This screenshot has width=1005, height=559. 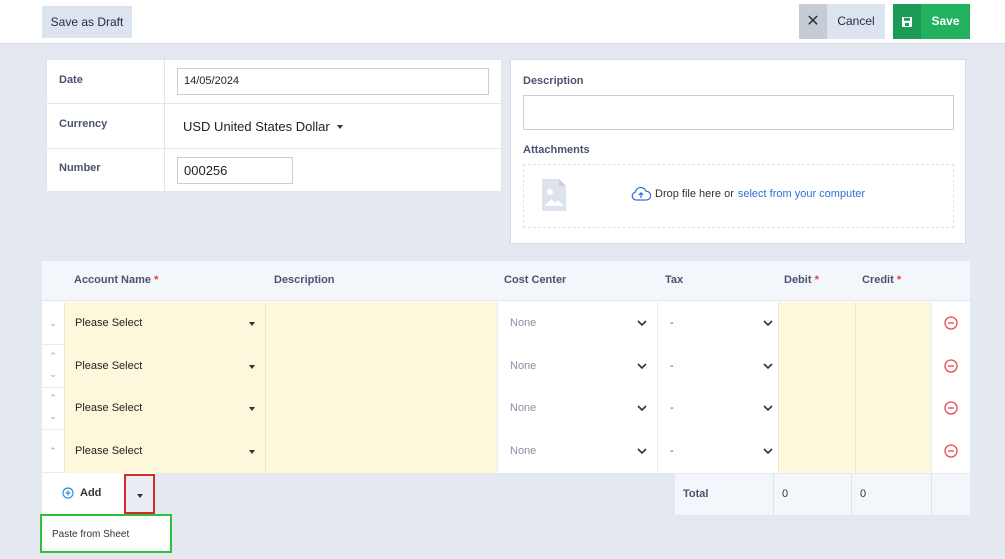 What do you see at coordinates (71, 80) in the screenshot?
I see `date-label: Date` at bounding box center [71, 80].